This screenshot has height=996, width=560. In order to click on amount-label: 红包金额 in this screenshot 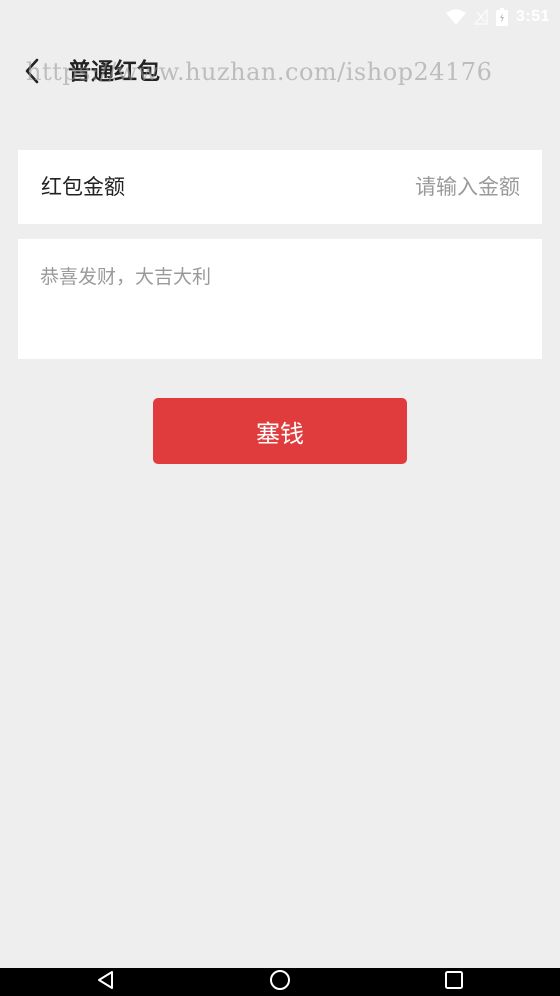, I will do `click(83, 187)`.